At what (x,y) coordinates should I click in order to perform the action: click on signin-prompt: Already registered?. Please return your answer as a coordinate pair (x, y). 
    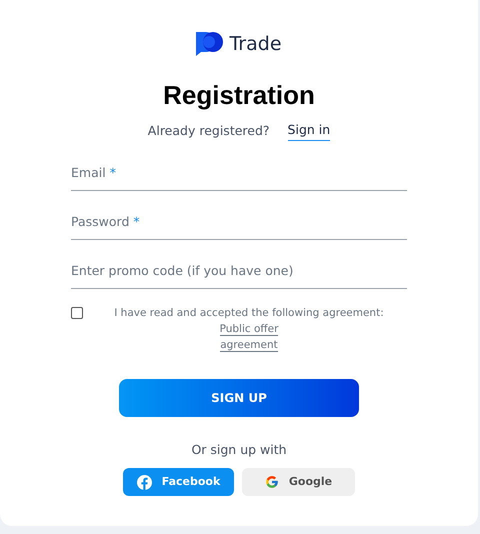
    Looking at the image, I should click on (209, 131).